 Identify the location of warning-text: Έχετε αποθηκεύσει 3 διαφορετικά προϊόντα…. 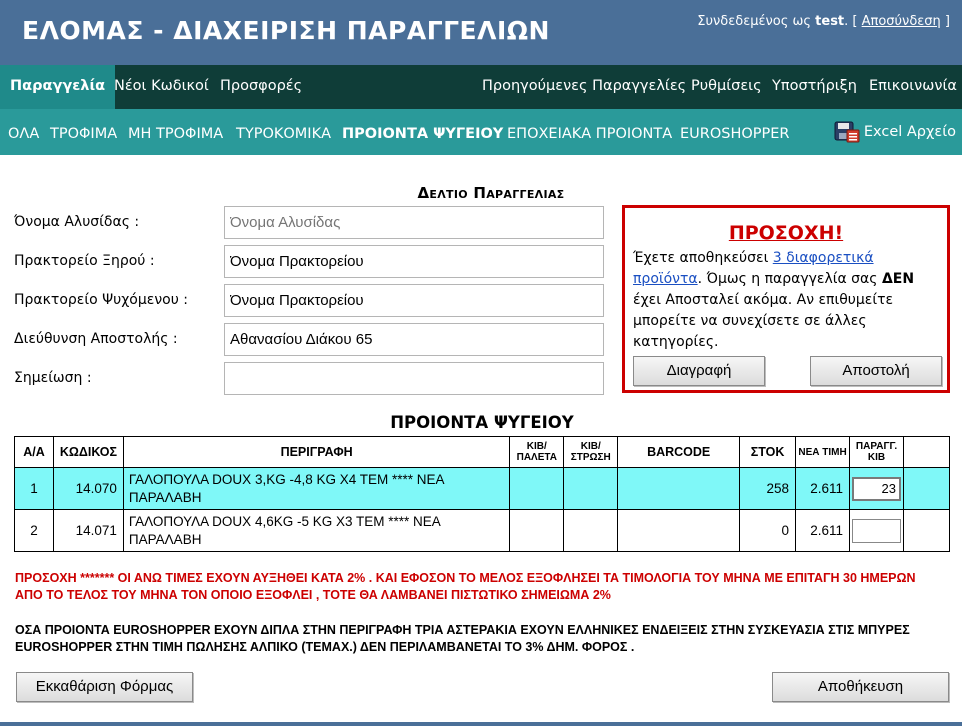
(783, 300).